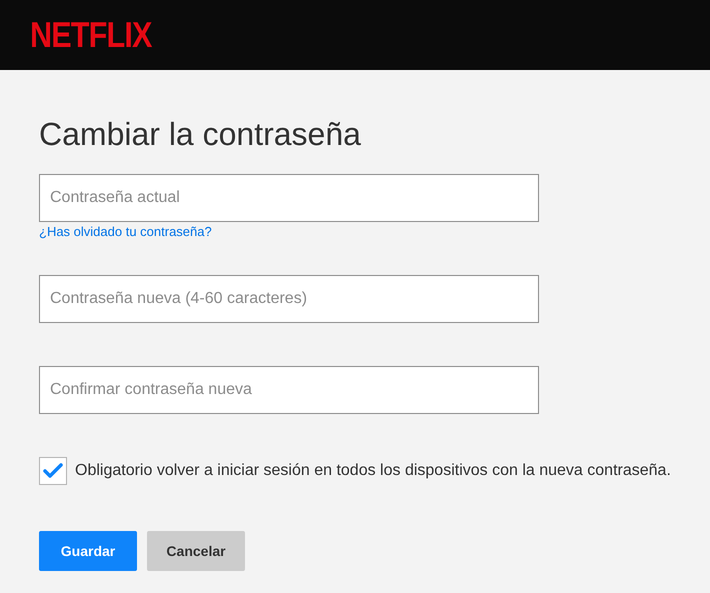 This screenshot has width=710, height=593. I want to click on password-field: Contraseña nueva (4-60 caracteres), so click(289, 299).